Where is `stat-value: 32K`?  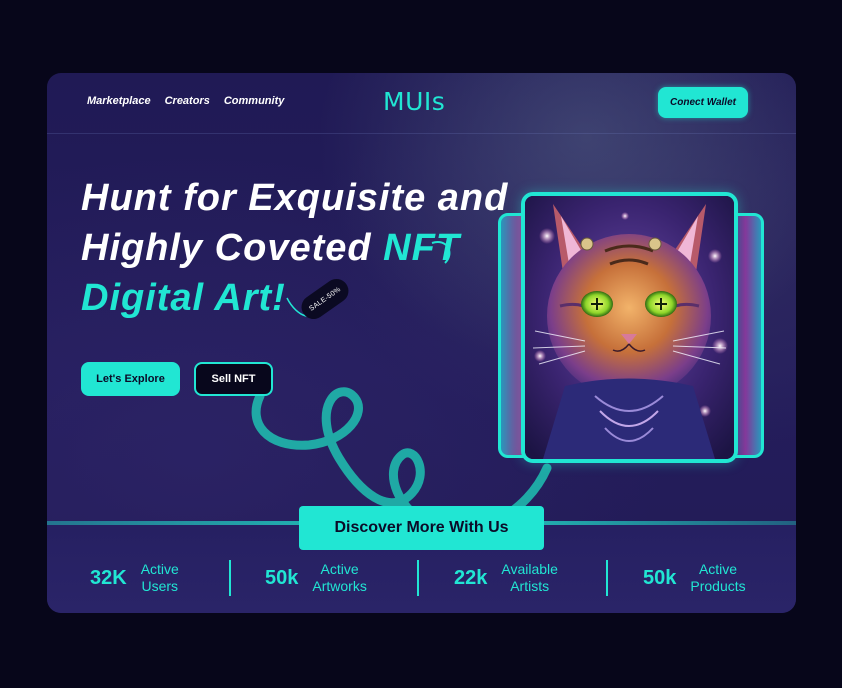 stat-value: 32K is located at coordinates (108, 577).